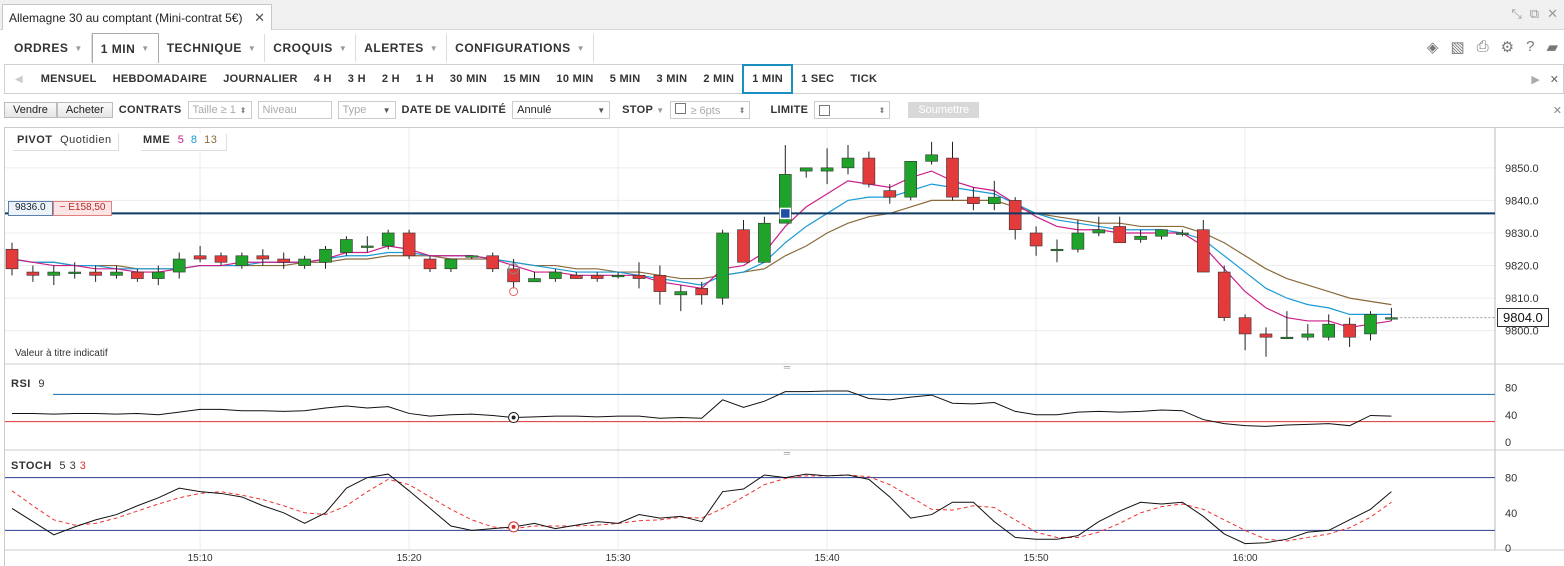 This screenshot has width=1564, height=566. Describe the element at coordinates (184, 142) in the screenshot. I see `ema-legend: MME 5 8 13` at that location.